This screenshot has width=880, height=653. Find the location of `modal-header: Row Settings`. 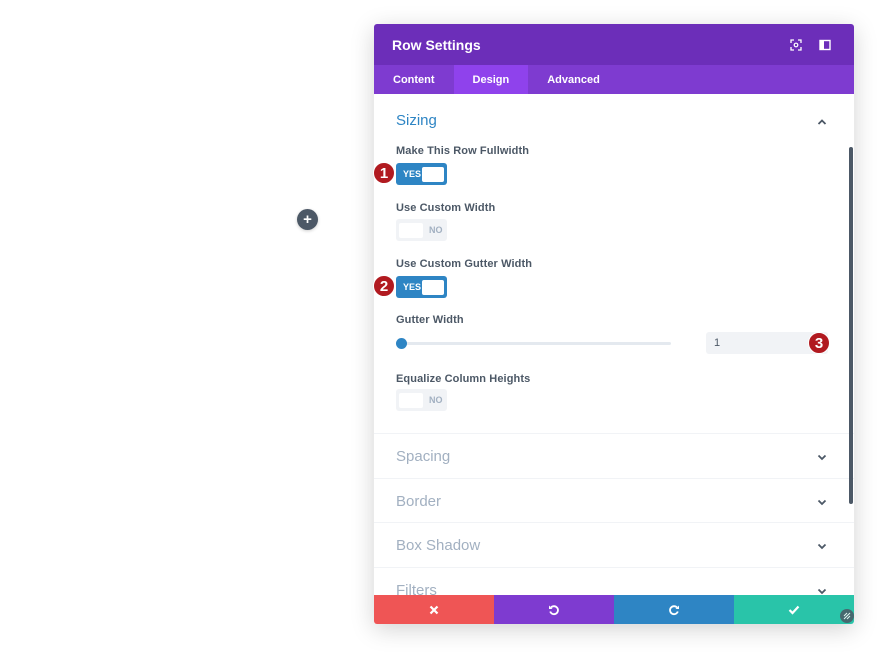

modal-header: Row Settings is located at coordinates (614, 44).